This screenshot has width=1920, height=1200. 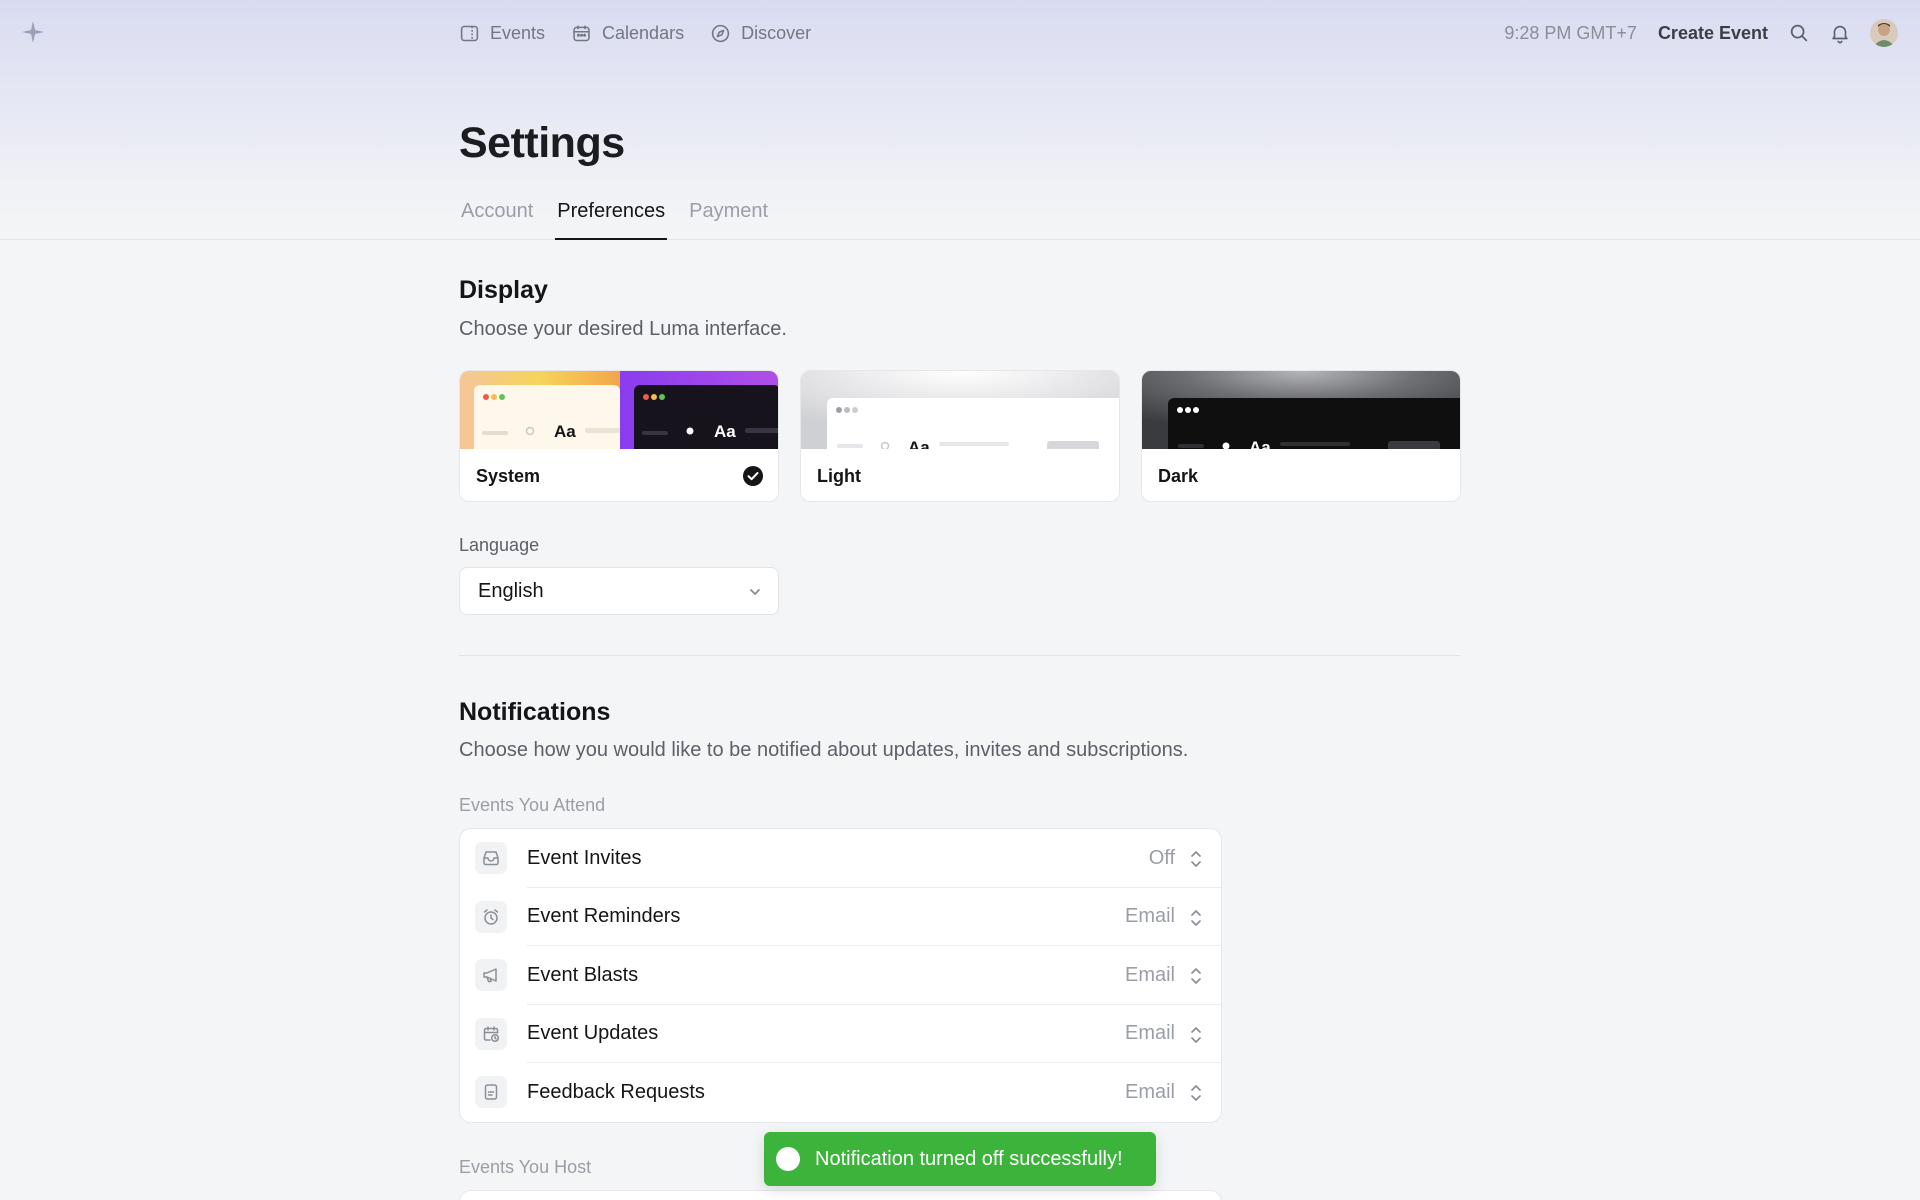 What do you see at coordinates (497, 219) in the screenshot?
I see `tab-account: Account` at bounding box center [497, 219].